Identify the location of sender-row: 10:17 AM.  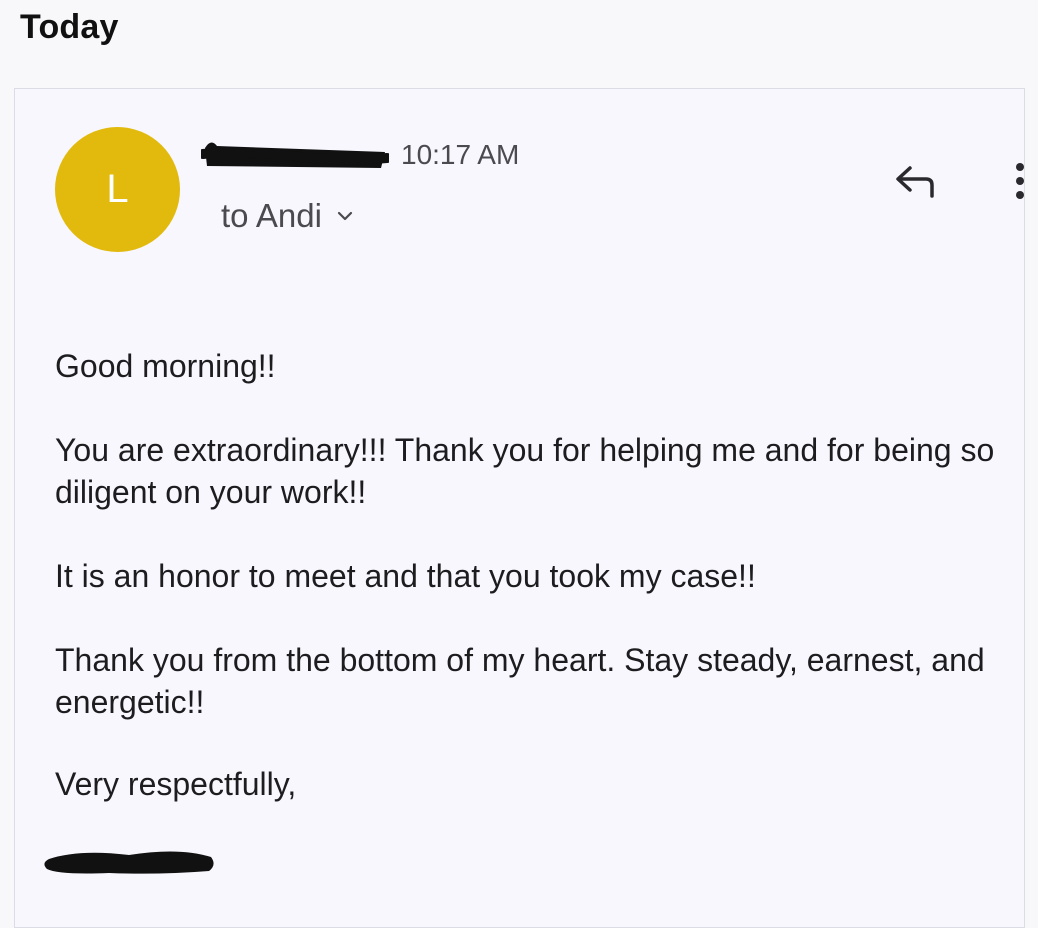
(360, 155).